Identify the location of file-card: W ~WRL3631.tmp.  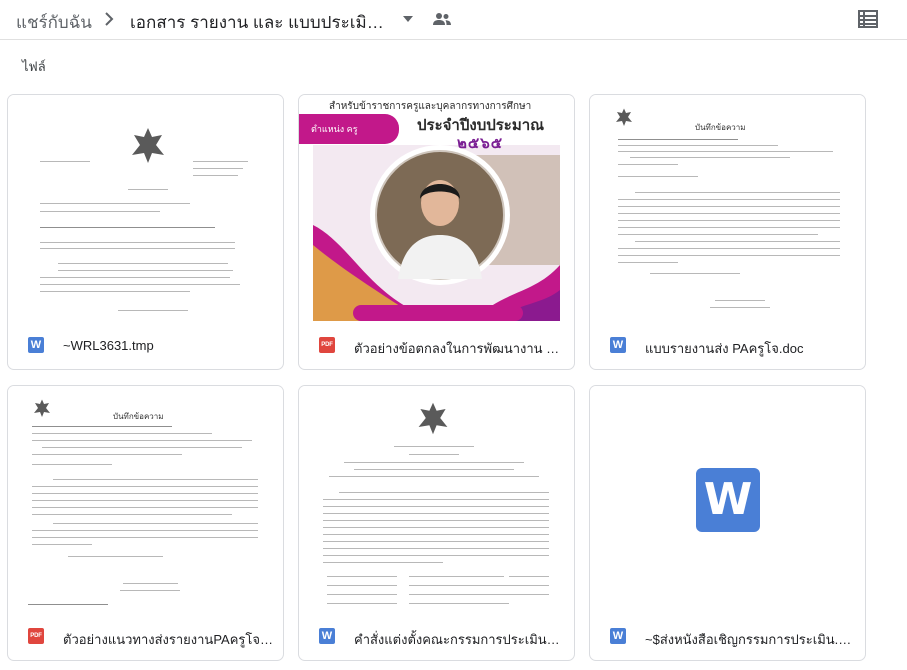
(145, 232).